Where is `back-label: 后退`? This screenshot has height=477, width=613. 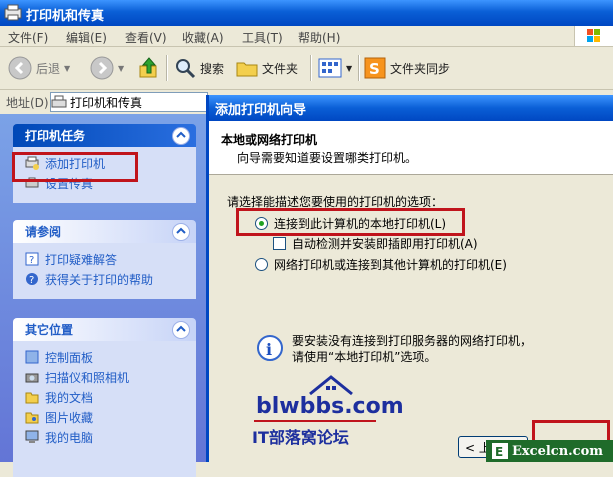
back-label: 后退 is located at coordinates (48, 68).